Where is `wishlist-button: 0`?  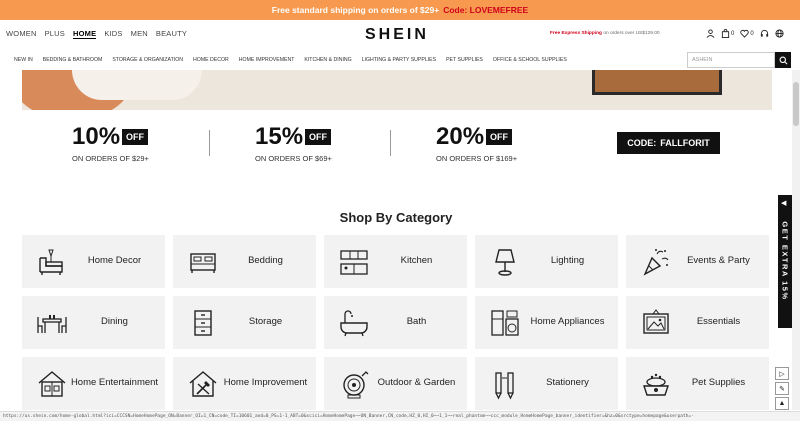 wishlist-button: 0 is located at coordinates (747, 33).